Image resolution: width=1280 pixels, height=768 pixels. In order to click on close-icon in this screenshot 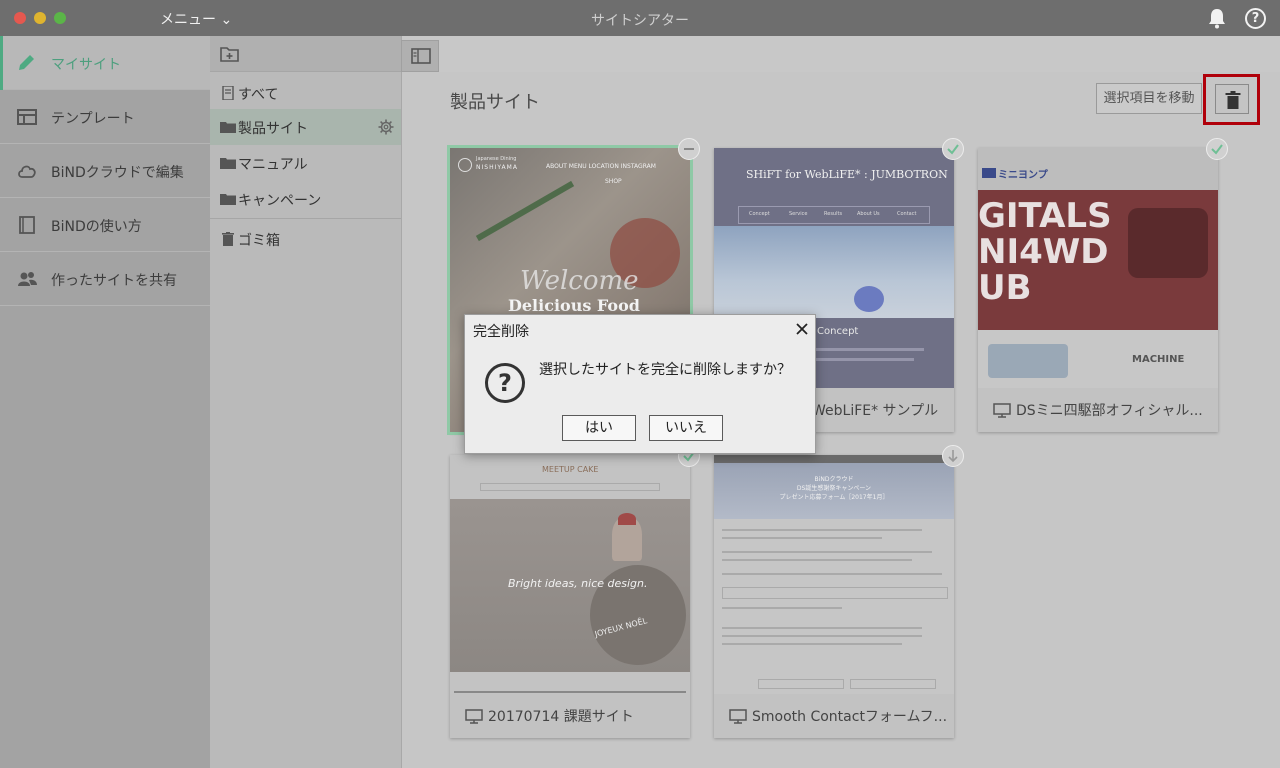, I will do `click(802, 329)`.